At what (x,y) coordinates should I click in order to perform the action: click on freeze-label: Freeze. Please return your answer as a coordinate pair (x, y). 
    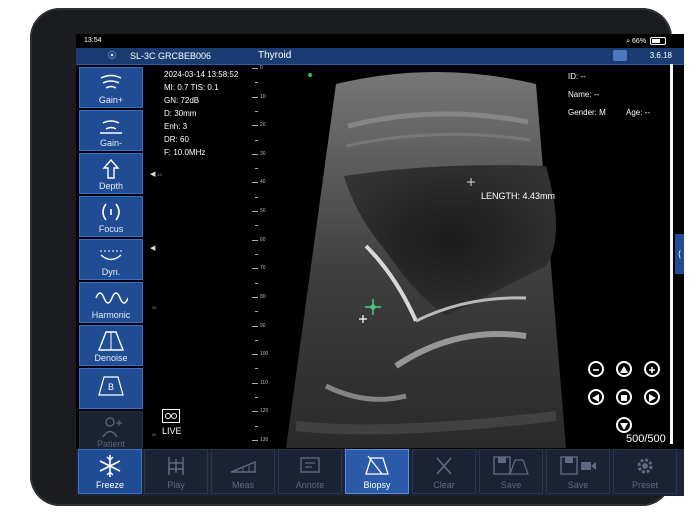
    Looking at the image, I should click on (109, 485).